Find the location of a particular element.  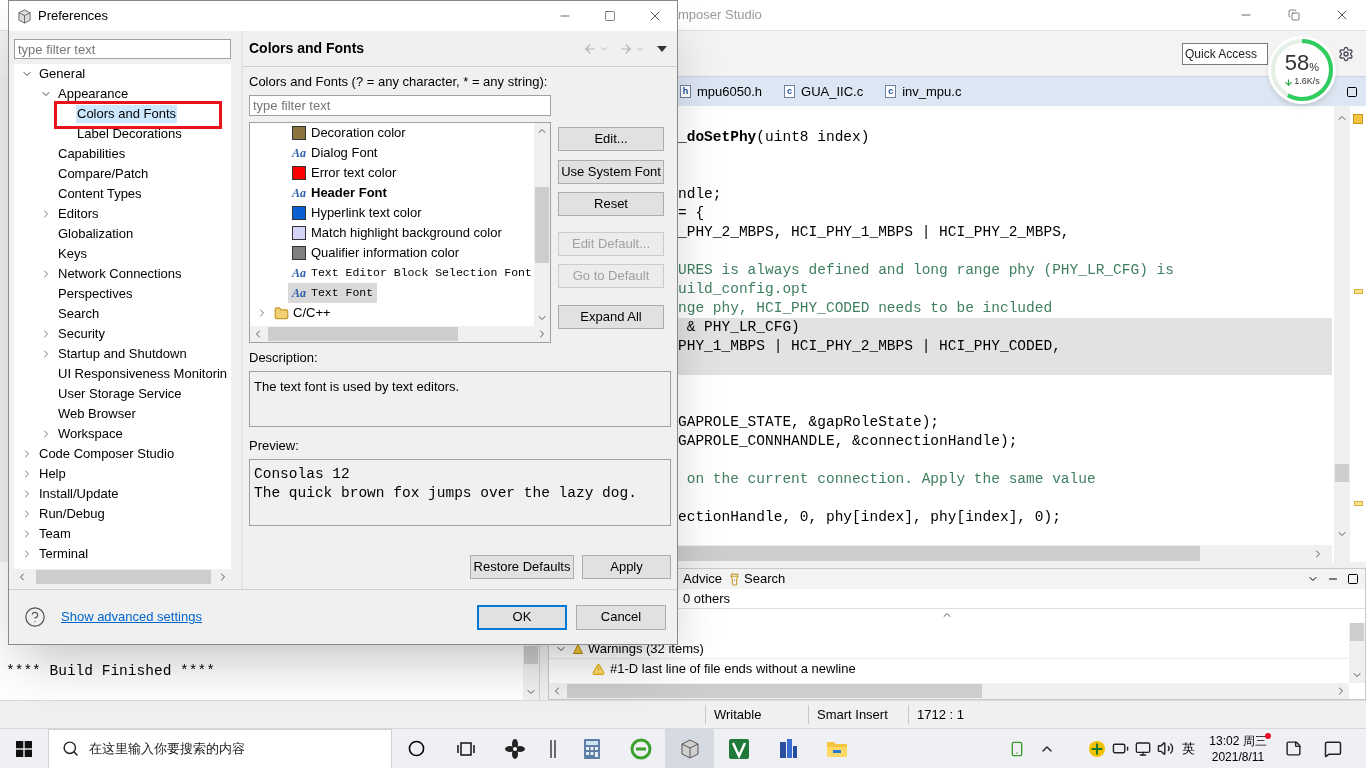

tree-item: Security is located at coordinates (81, 334).